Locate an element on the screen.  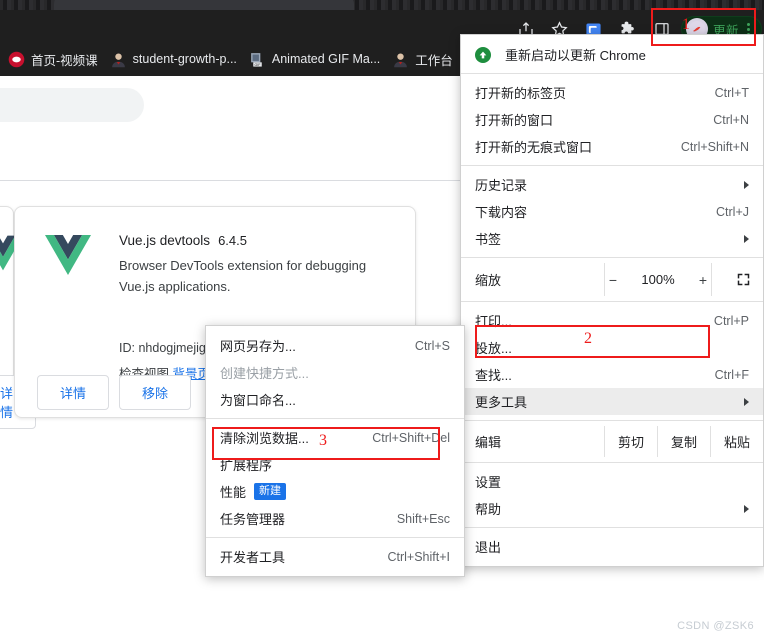
menu-item-settings: 设置 is located at coordinates (612, 481).